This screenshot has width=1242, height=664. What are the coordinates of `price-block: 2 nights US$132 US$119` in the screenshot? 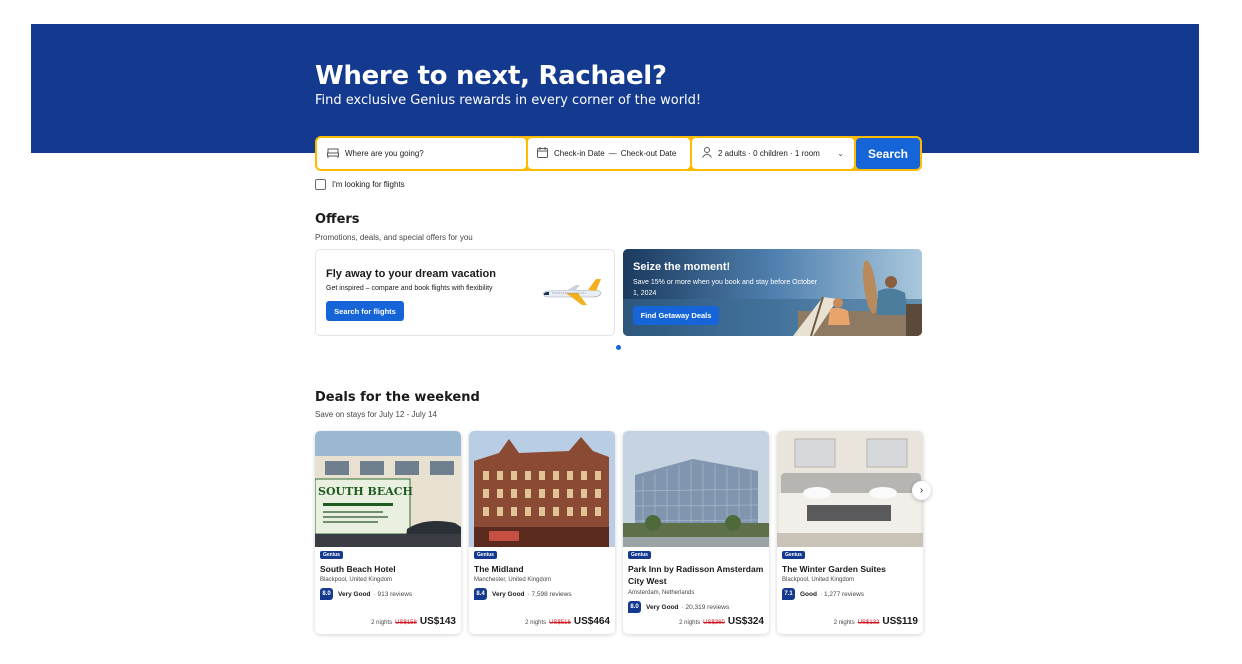 It's located at (876, 621).